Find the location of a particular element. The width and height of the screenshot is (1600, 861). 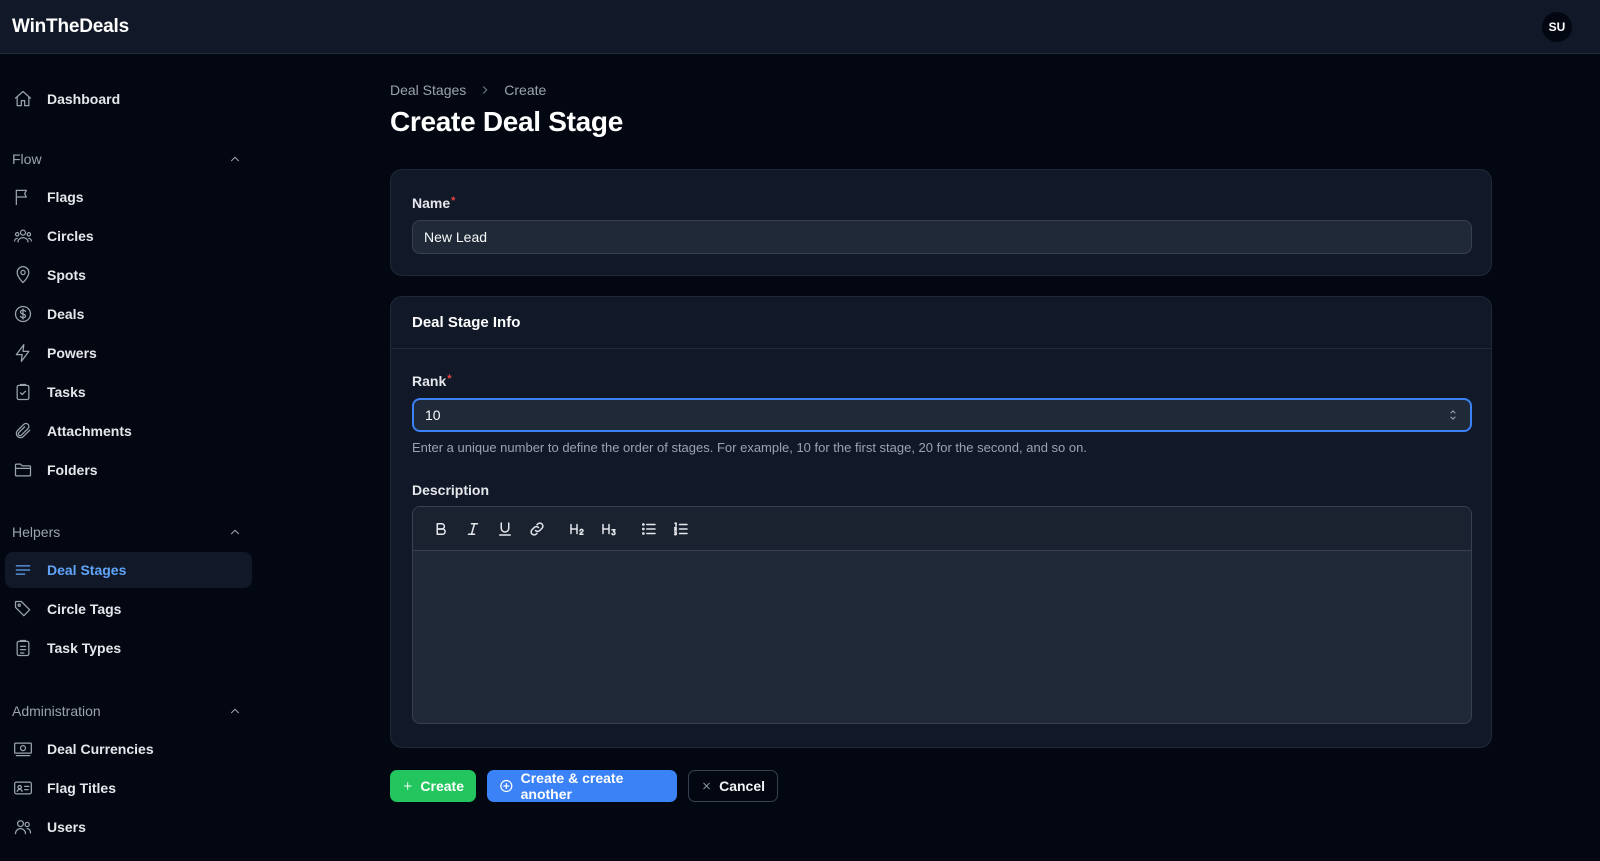

sidebar-item-label: Flag Titles is located at coordinates (81, 788).